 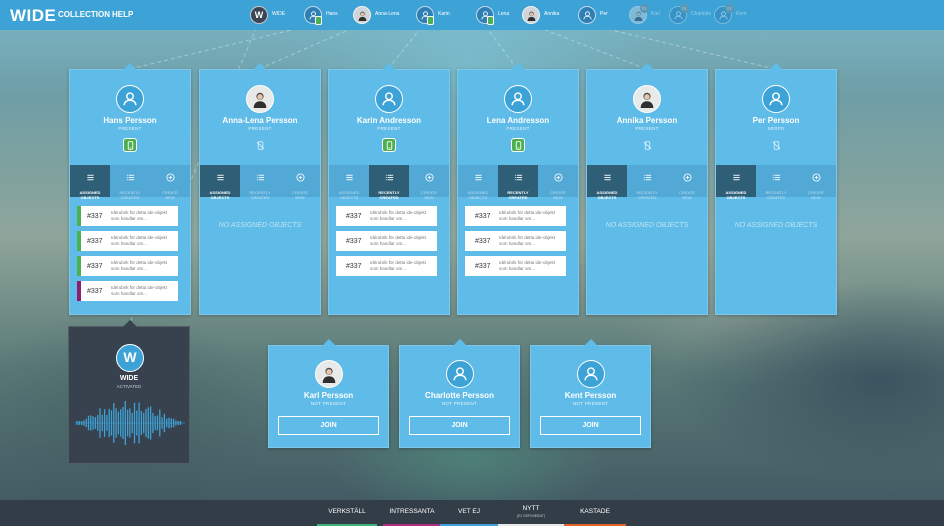 I want to click on participant-name: Hans Persson, so click(x=130, y=120).